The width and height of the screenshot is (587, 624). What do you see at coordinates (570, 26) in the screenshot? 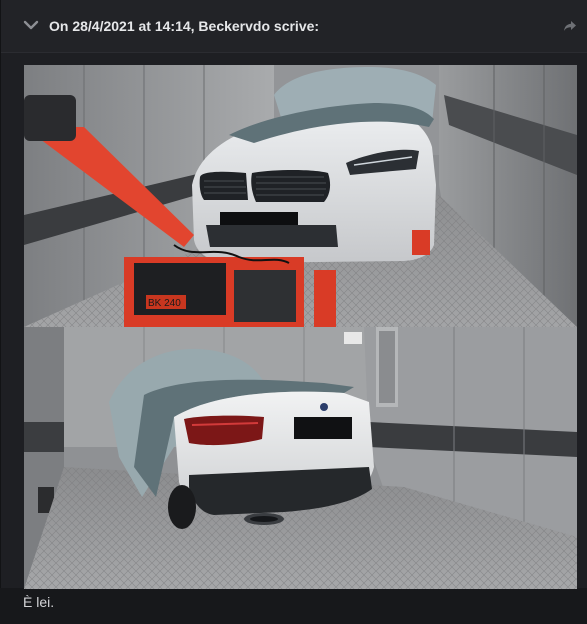
I see `share-arrow-icon` at bounding box center [570, 26].